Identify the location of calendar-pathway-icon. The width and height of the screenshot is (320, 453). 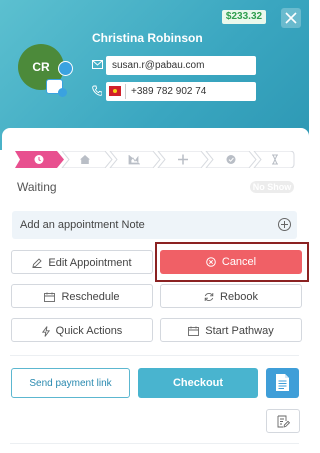
(194, 331).